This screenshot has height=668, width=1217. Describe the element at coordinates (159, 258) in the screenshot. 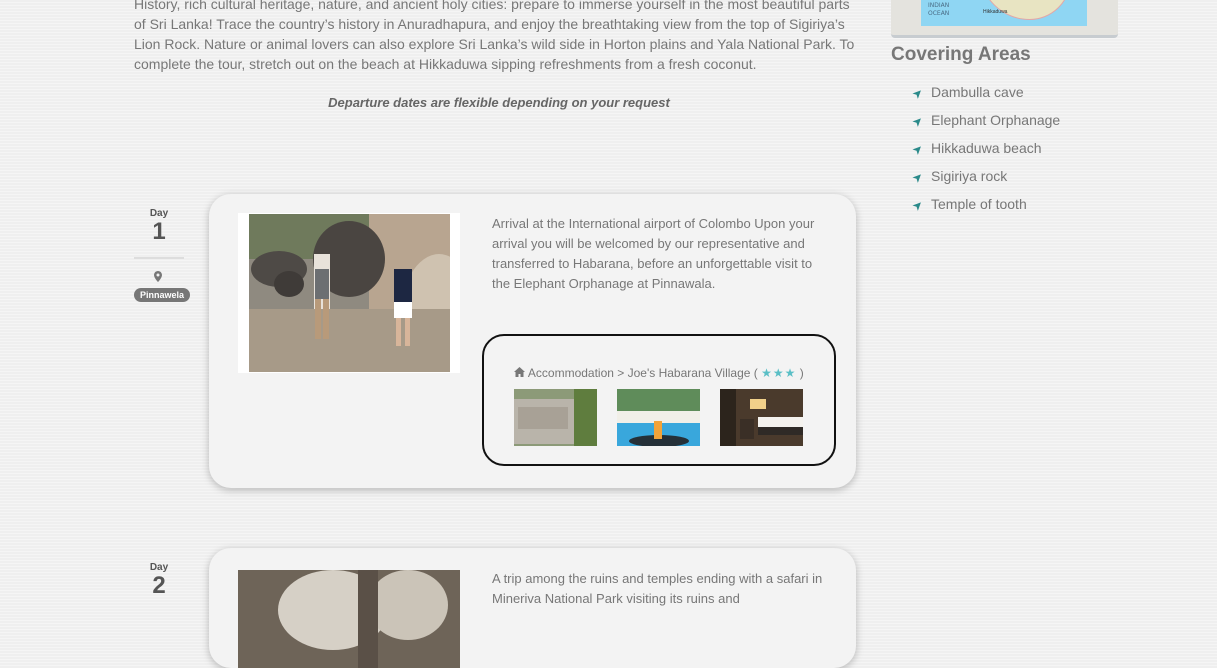

I see `day-divider` at that location.